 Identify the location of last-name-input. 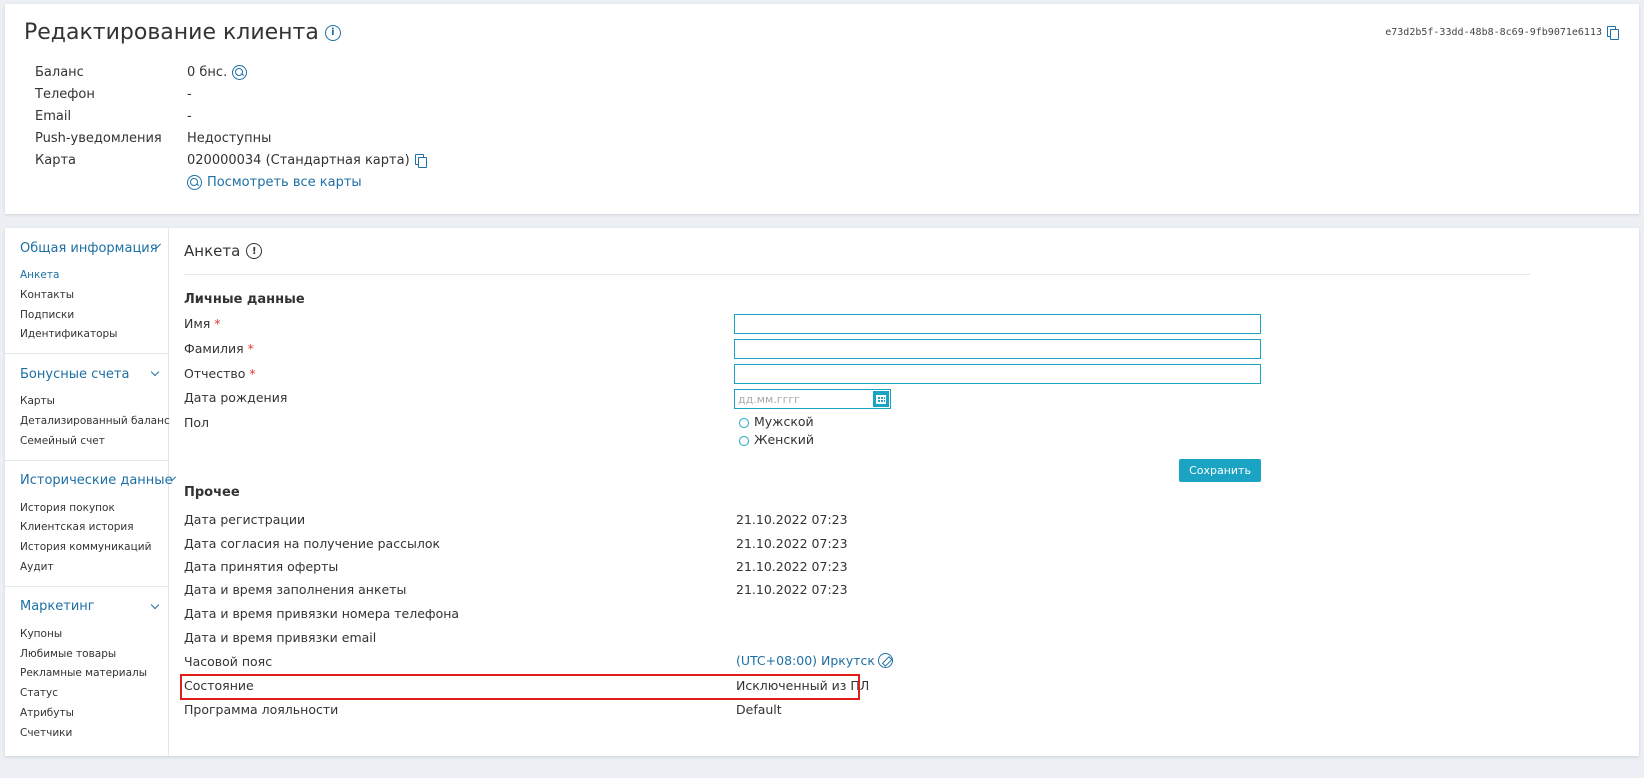
(997, 349).